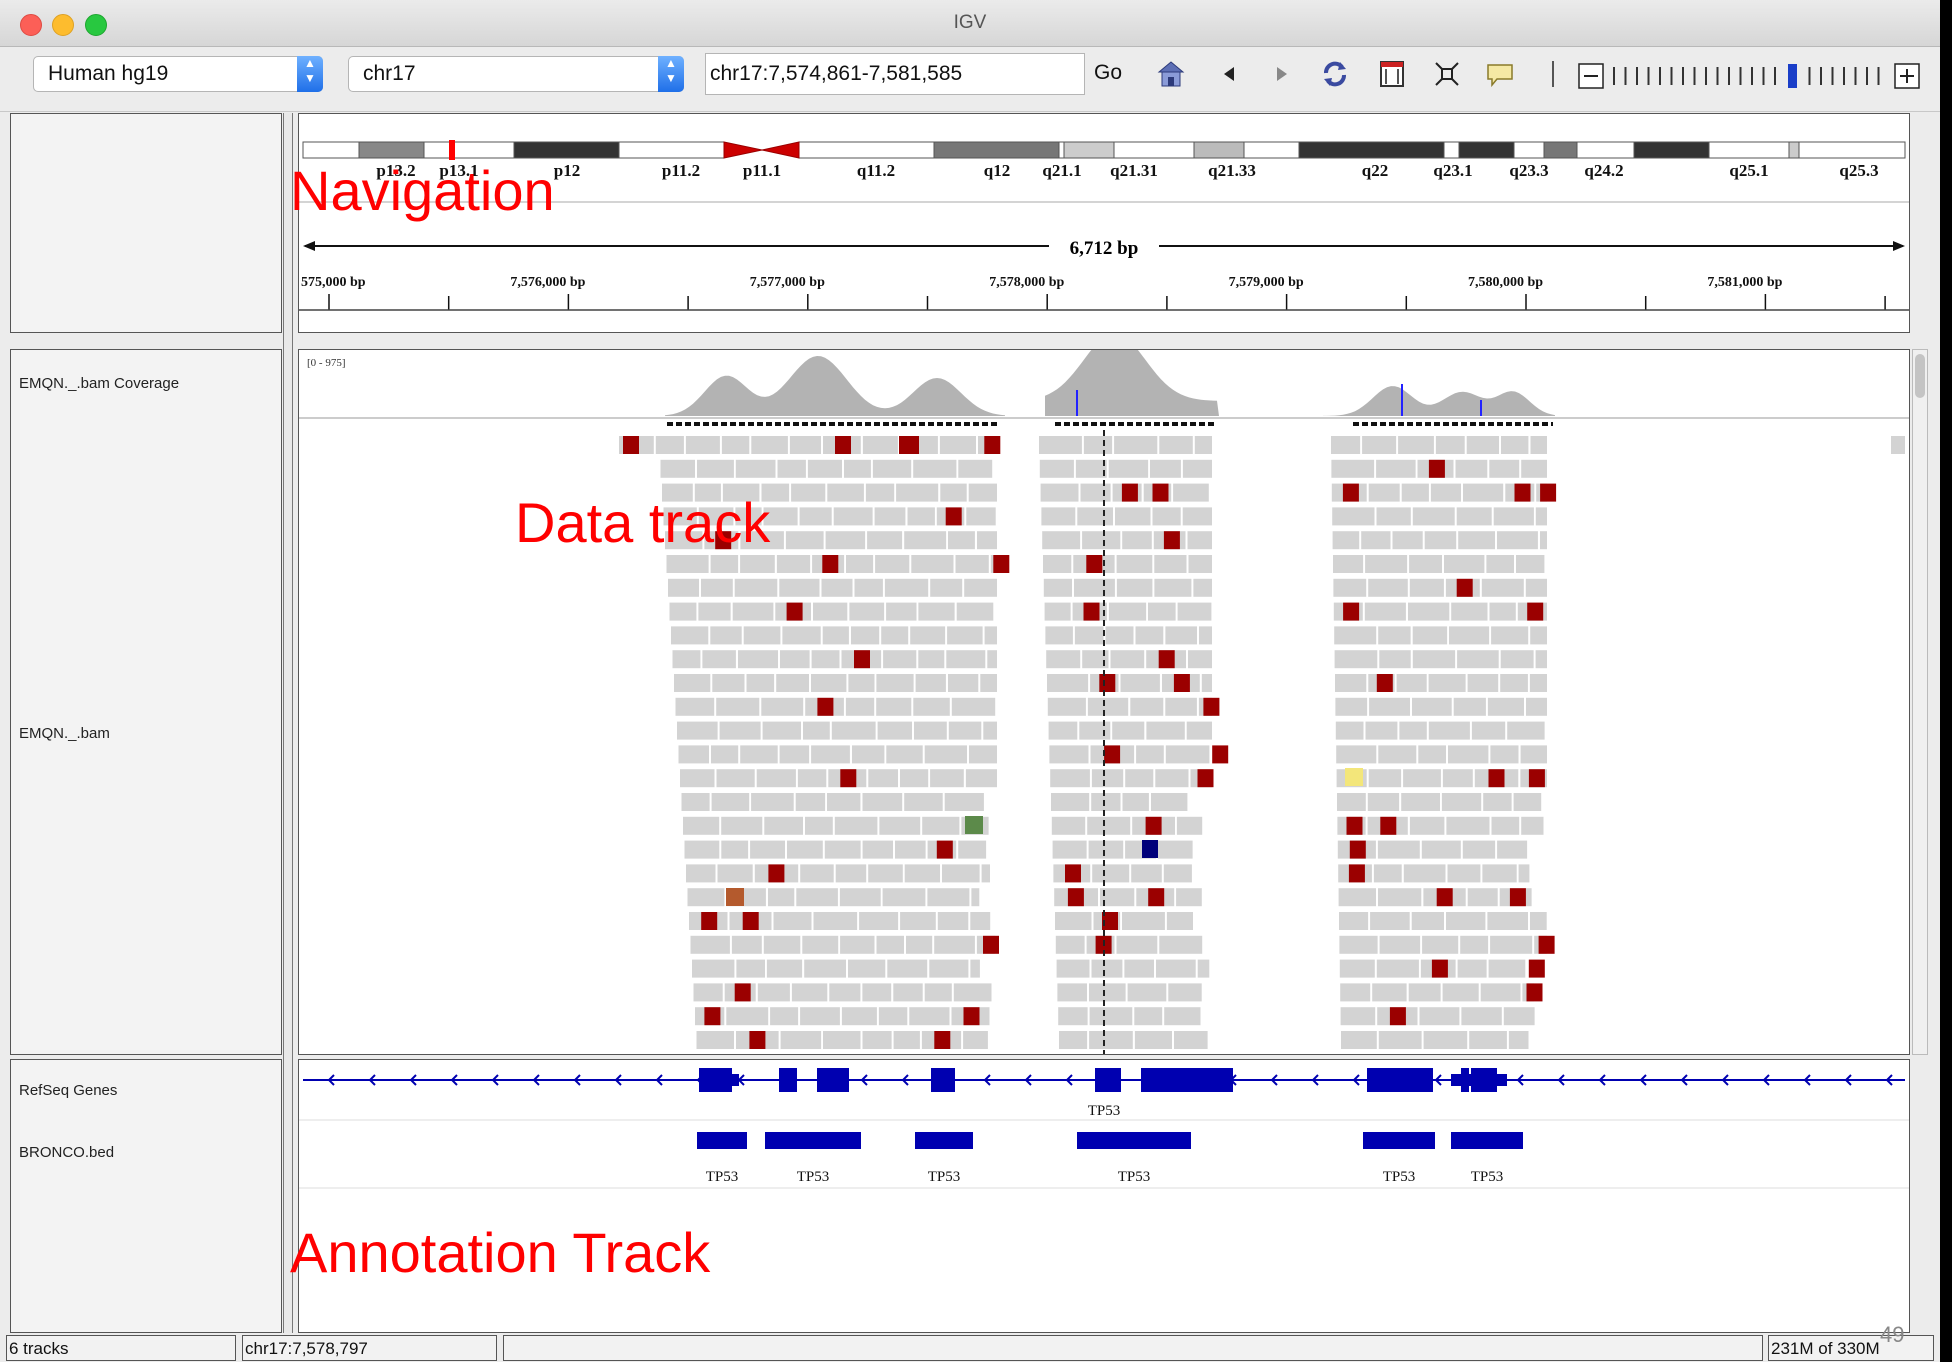 This screenshot has height=1362, width=1952. What do you see at coordinates (178, 74) in the screenshot?
I see `genome-select: Human hg19 ▲ ▼` at bounding box center [178, 74].